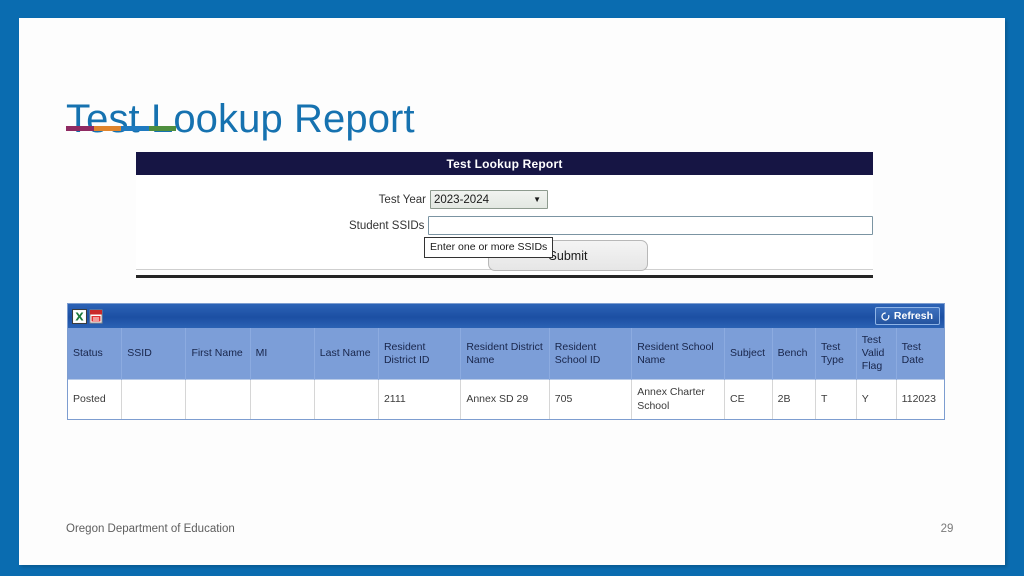 This screenshot has height=576, width=1024. Describe the element at coordinates (836, 354) in the screenshot. I see `column-header: Test Type` at that location.